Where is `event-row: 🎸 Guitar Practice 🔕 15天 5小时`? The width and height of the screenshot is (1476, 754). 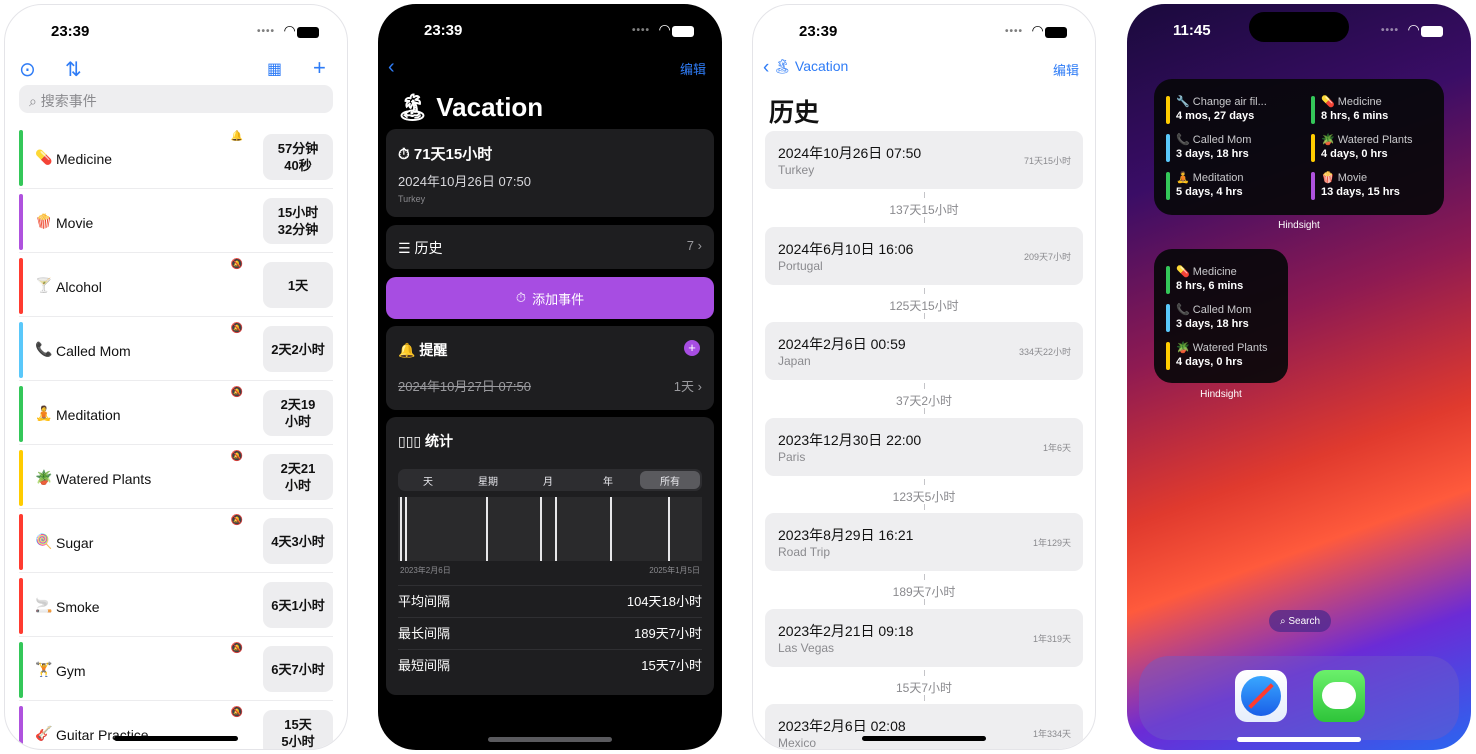
event-row: 🎸 Guitar Practice 🔕 15天 5小时 is located at coordinates (176, 725).